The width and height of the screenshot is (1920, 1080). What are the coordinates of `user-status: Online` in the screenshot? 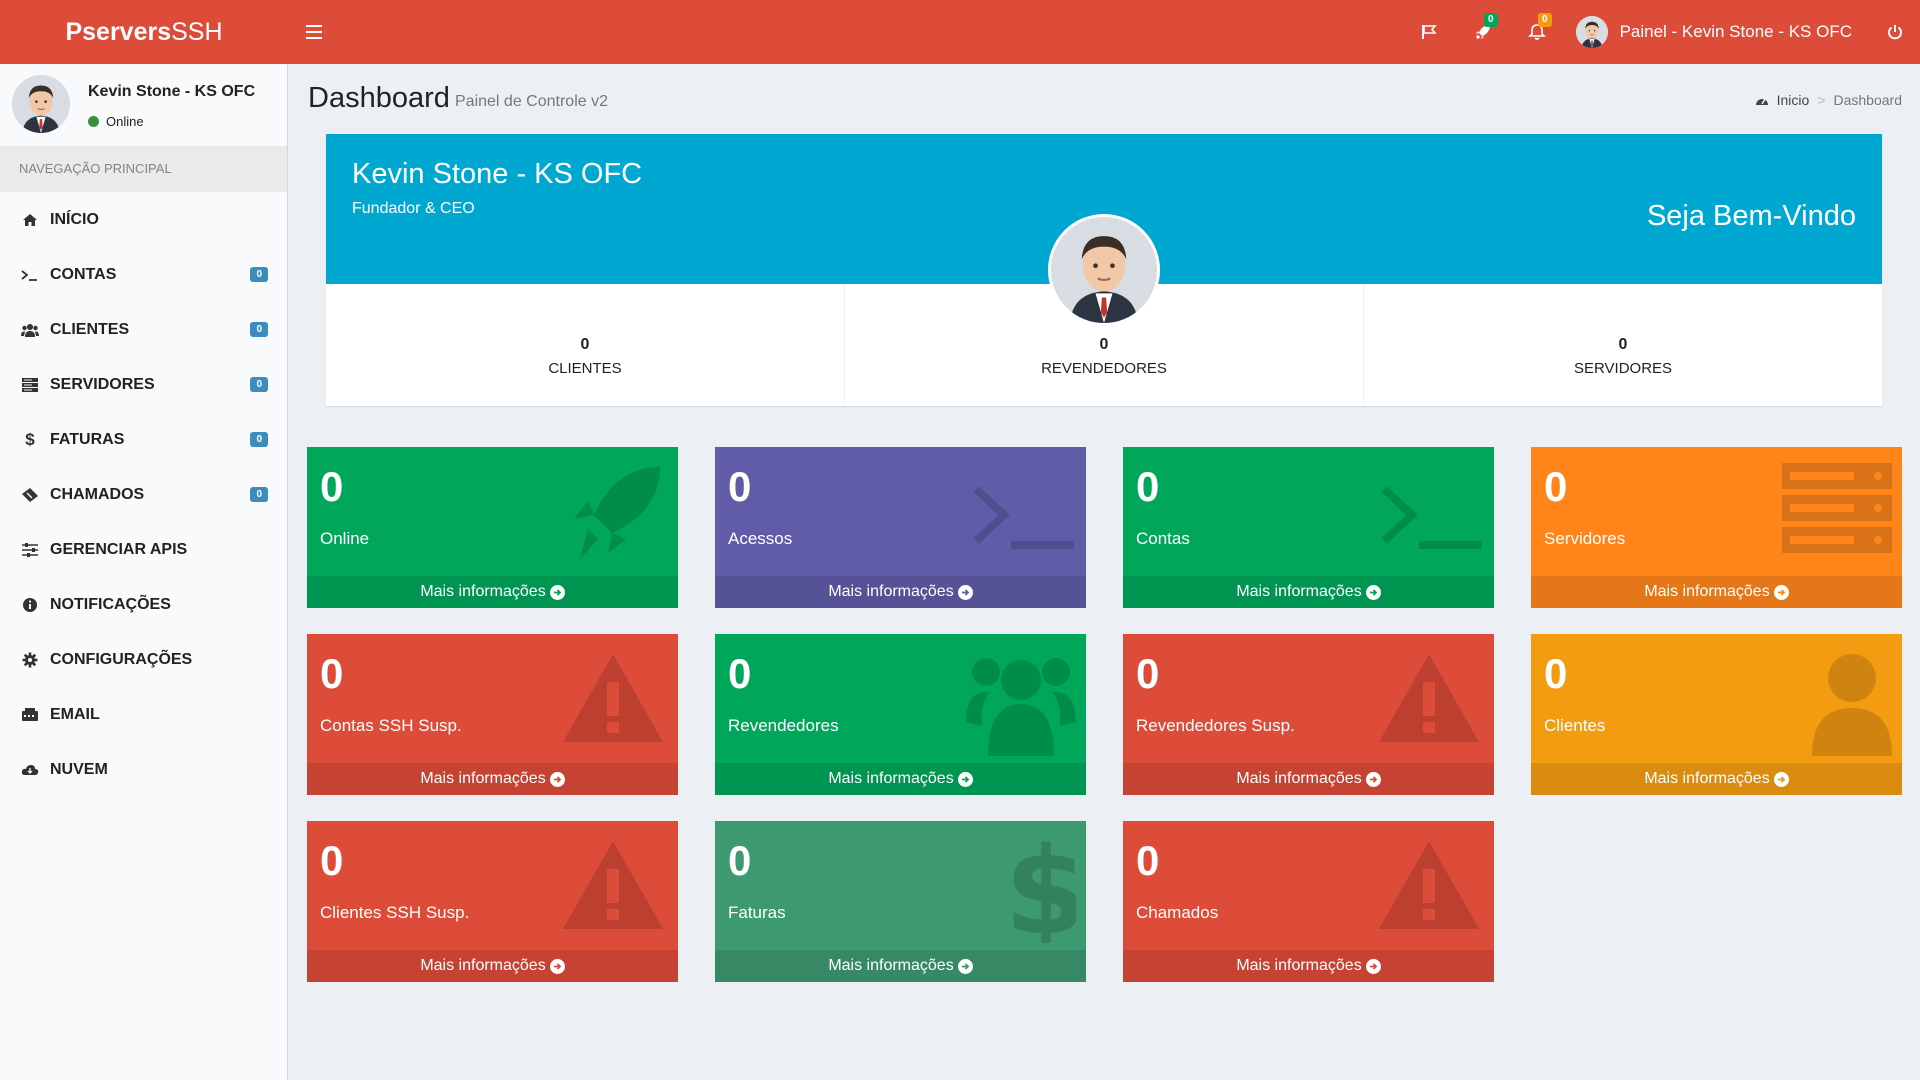 It's located at (116, 121).